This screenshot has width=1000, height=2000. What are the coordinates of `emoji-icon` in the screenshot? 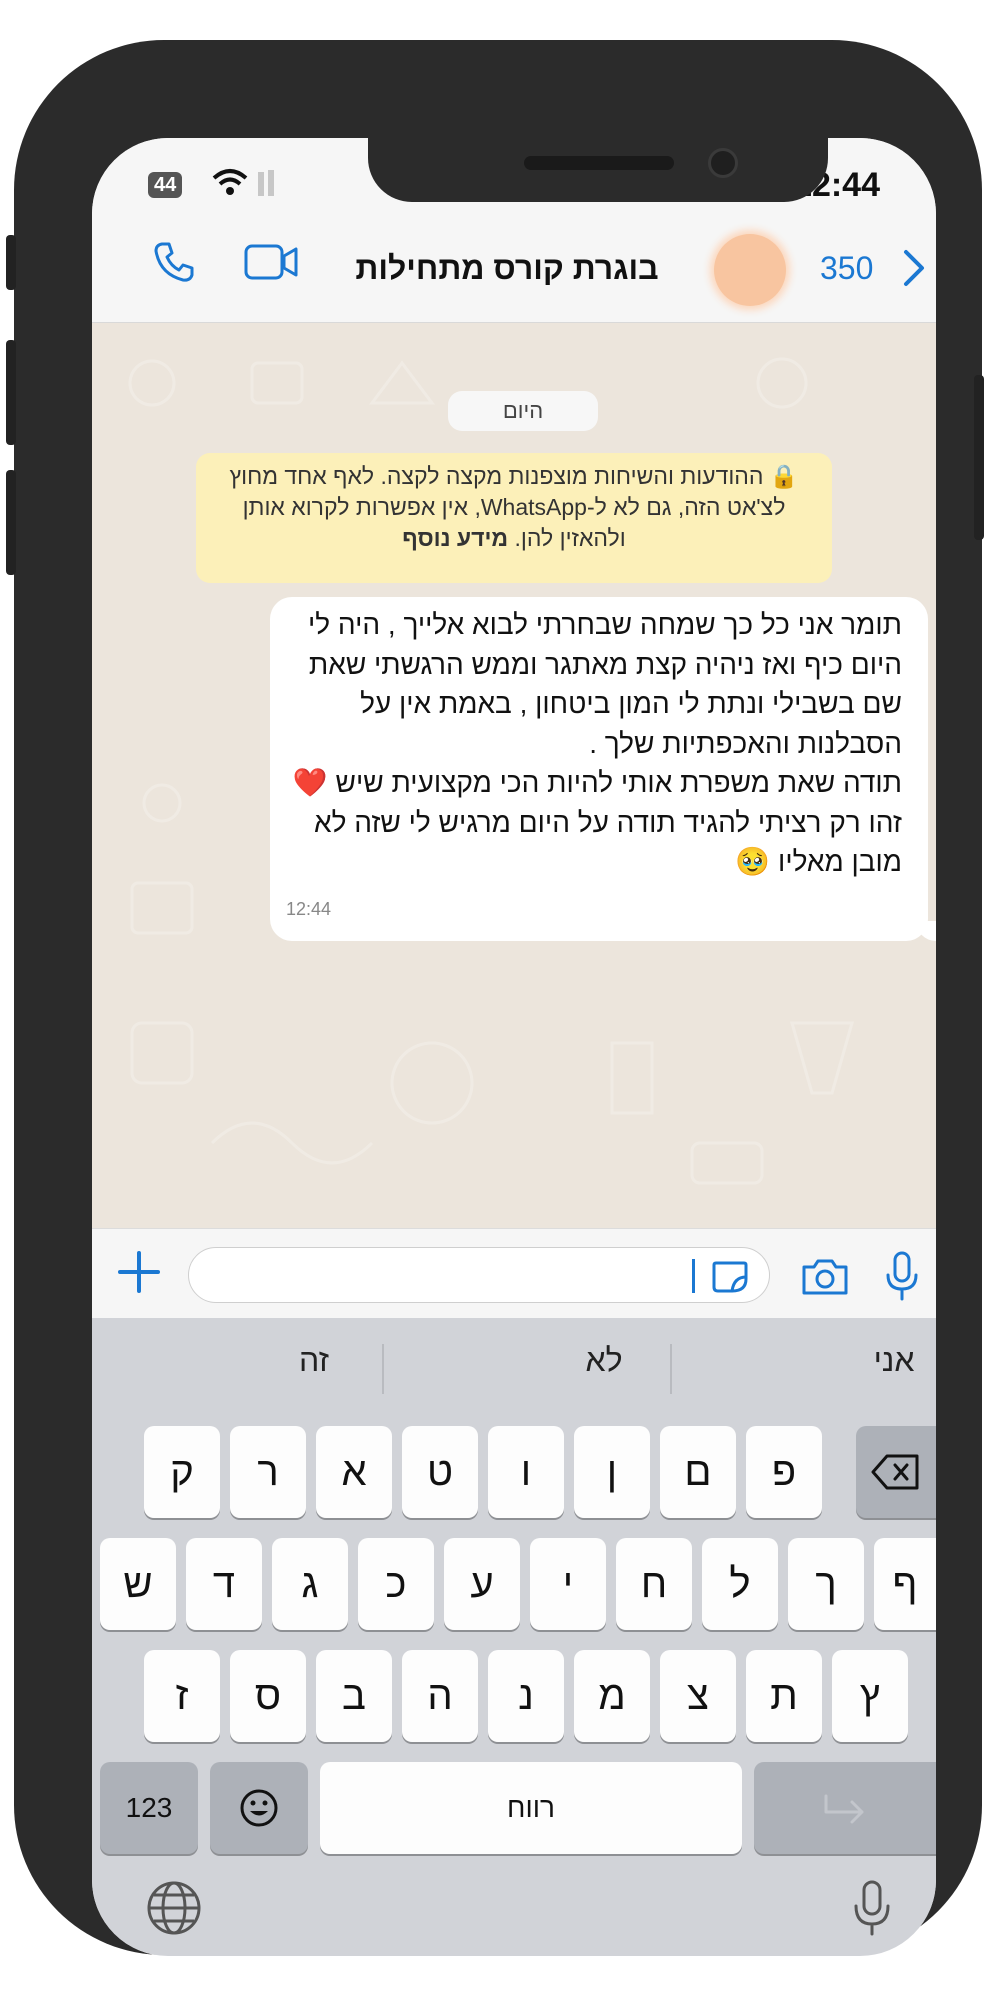 It's located at (259, 1808).